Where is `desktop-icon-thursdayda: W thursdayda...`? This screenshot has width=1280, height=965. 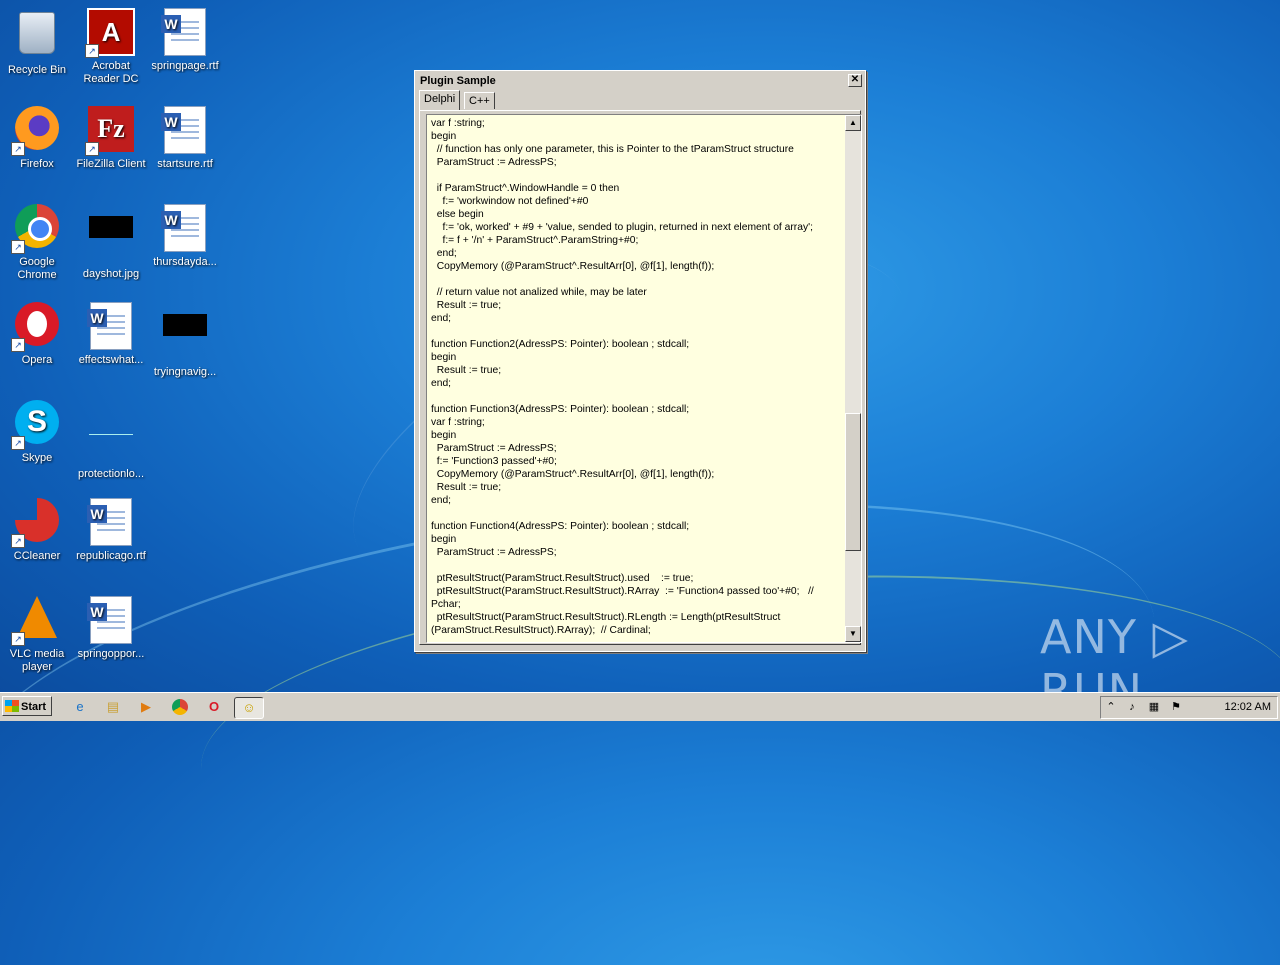 desktop-icon-thursdayda: W thursdayda... is located at coordinates (185, 236).